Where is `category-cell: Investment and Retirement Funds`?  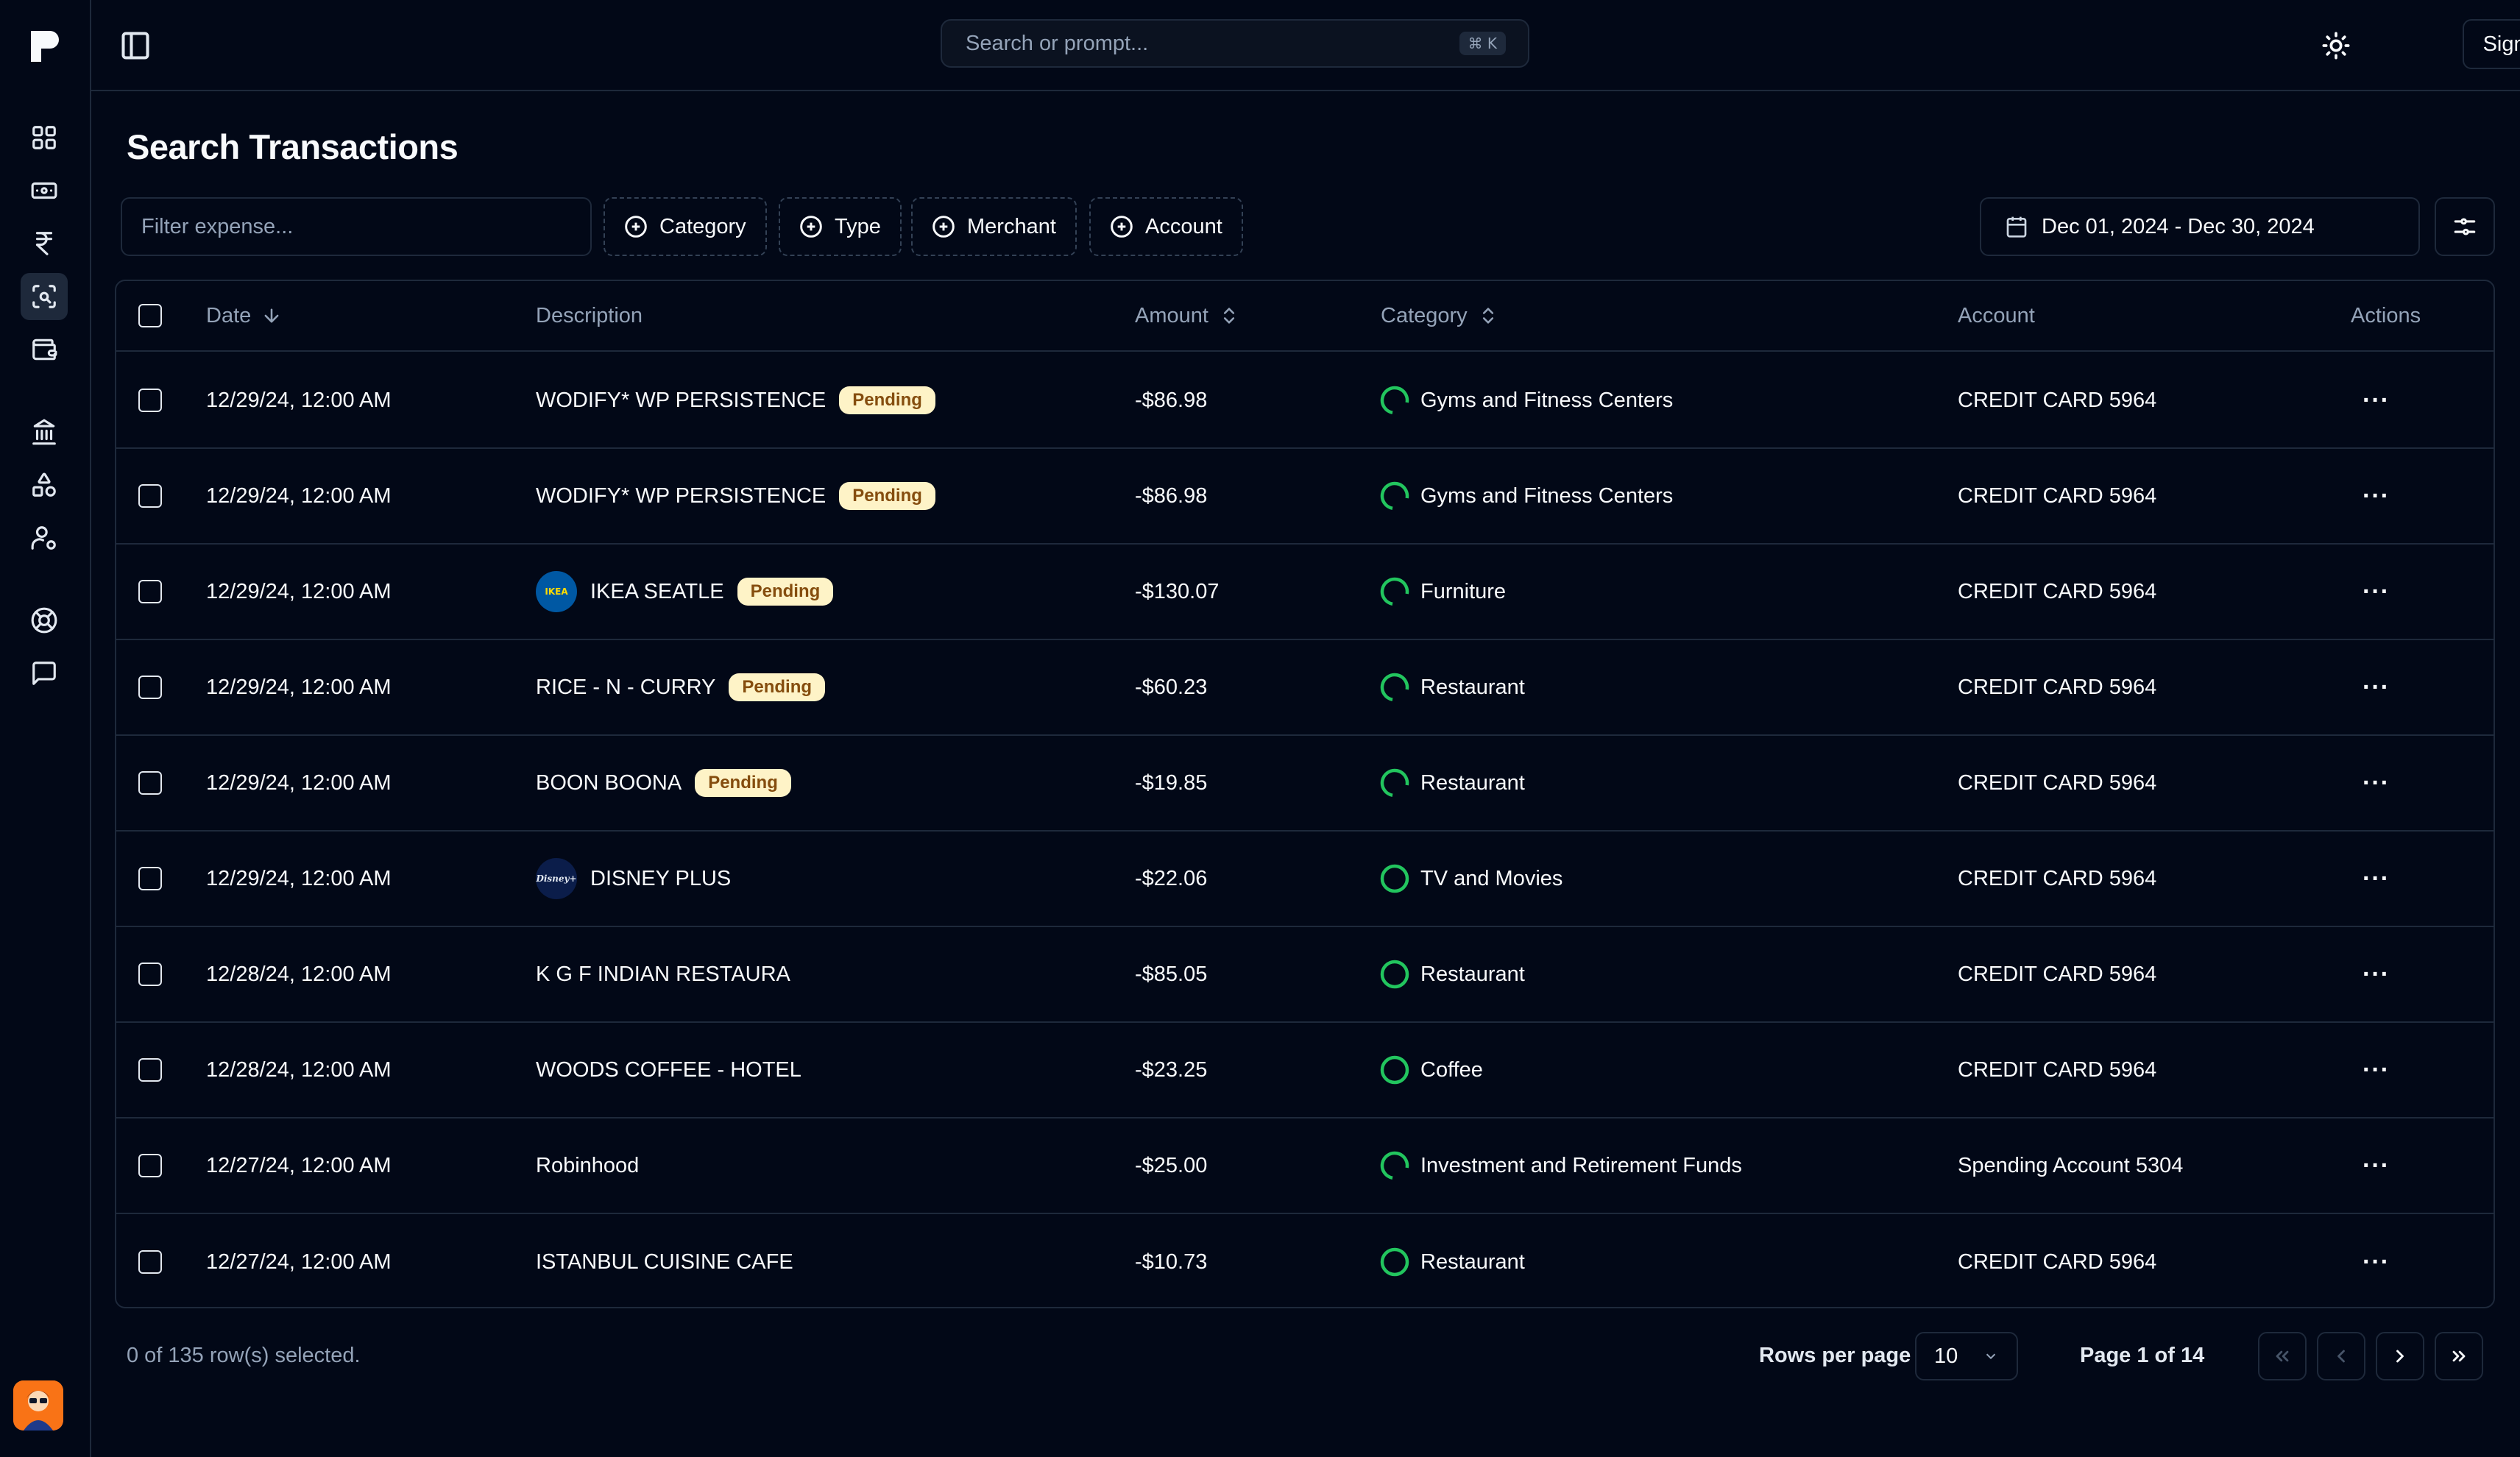 category-cell: Investment and Retirement Funds is located at coordinates (1561, 1166).